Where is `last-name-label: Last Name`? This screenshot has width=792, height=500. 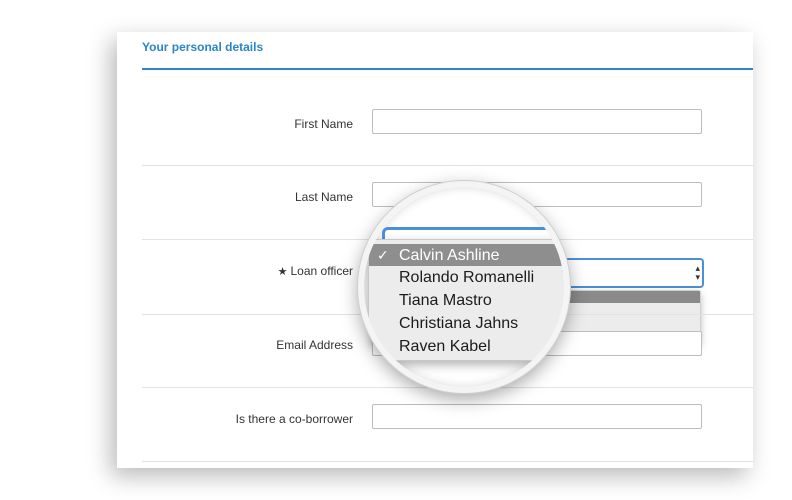 last-name-label: Last Name is located at coordinates (323, 197).